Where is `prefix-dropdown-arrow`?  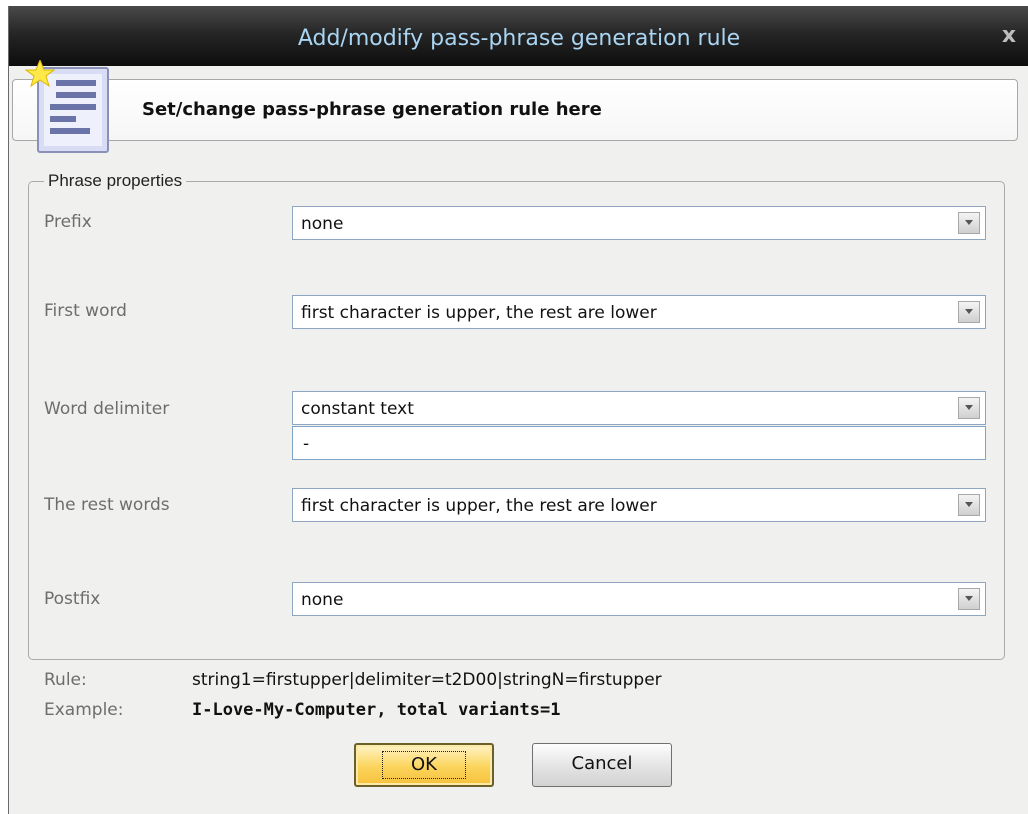 prefix-dropdown-arrow is located at coordinates (969, 223).